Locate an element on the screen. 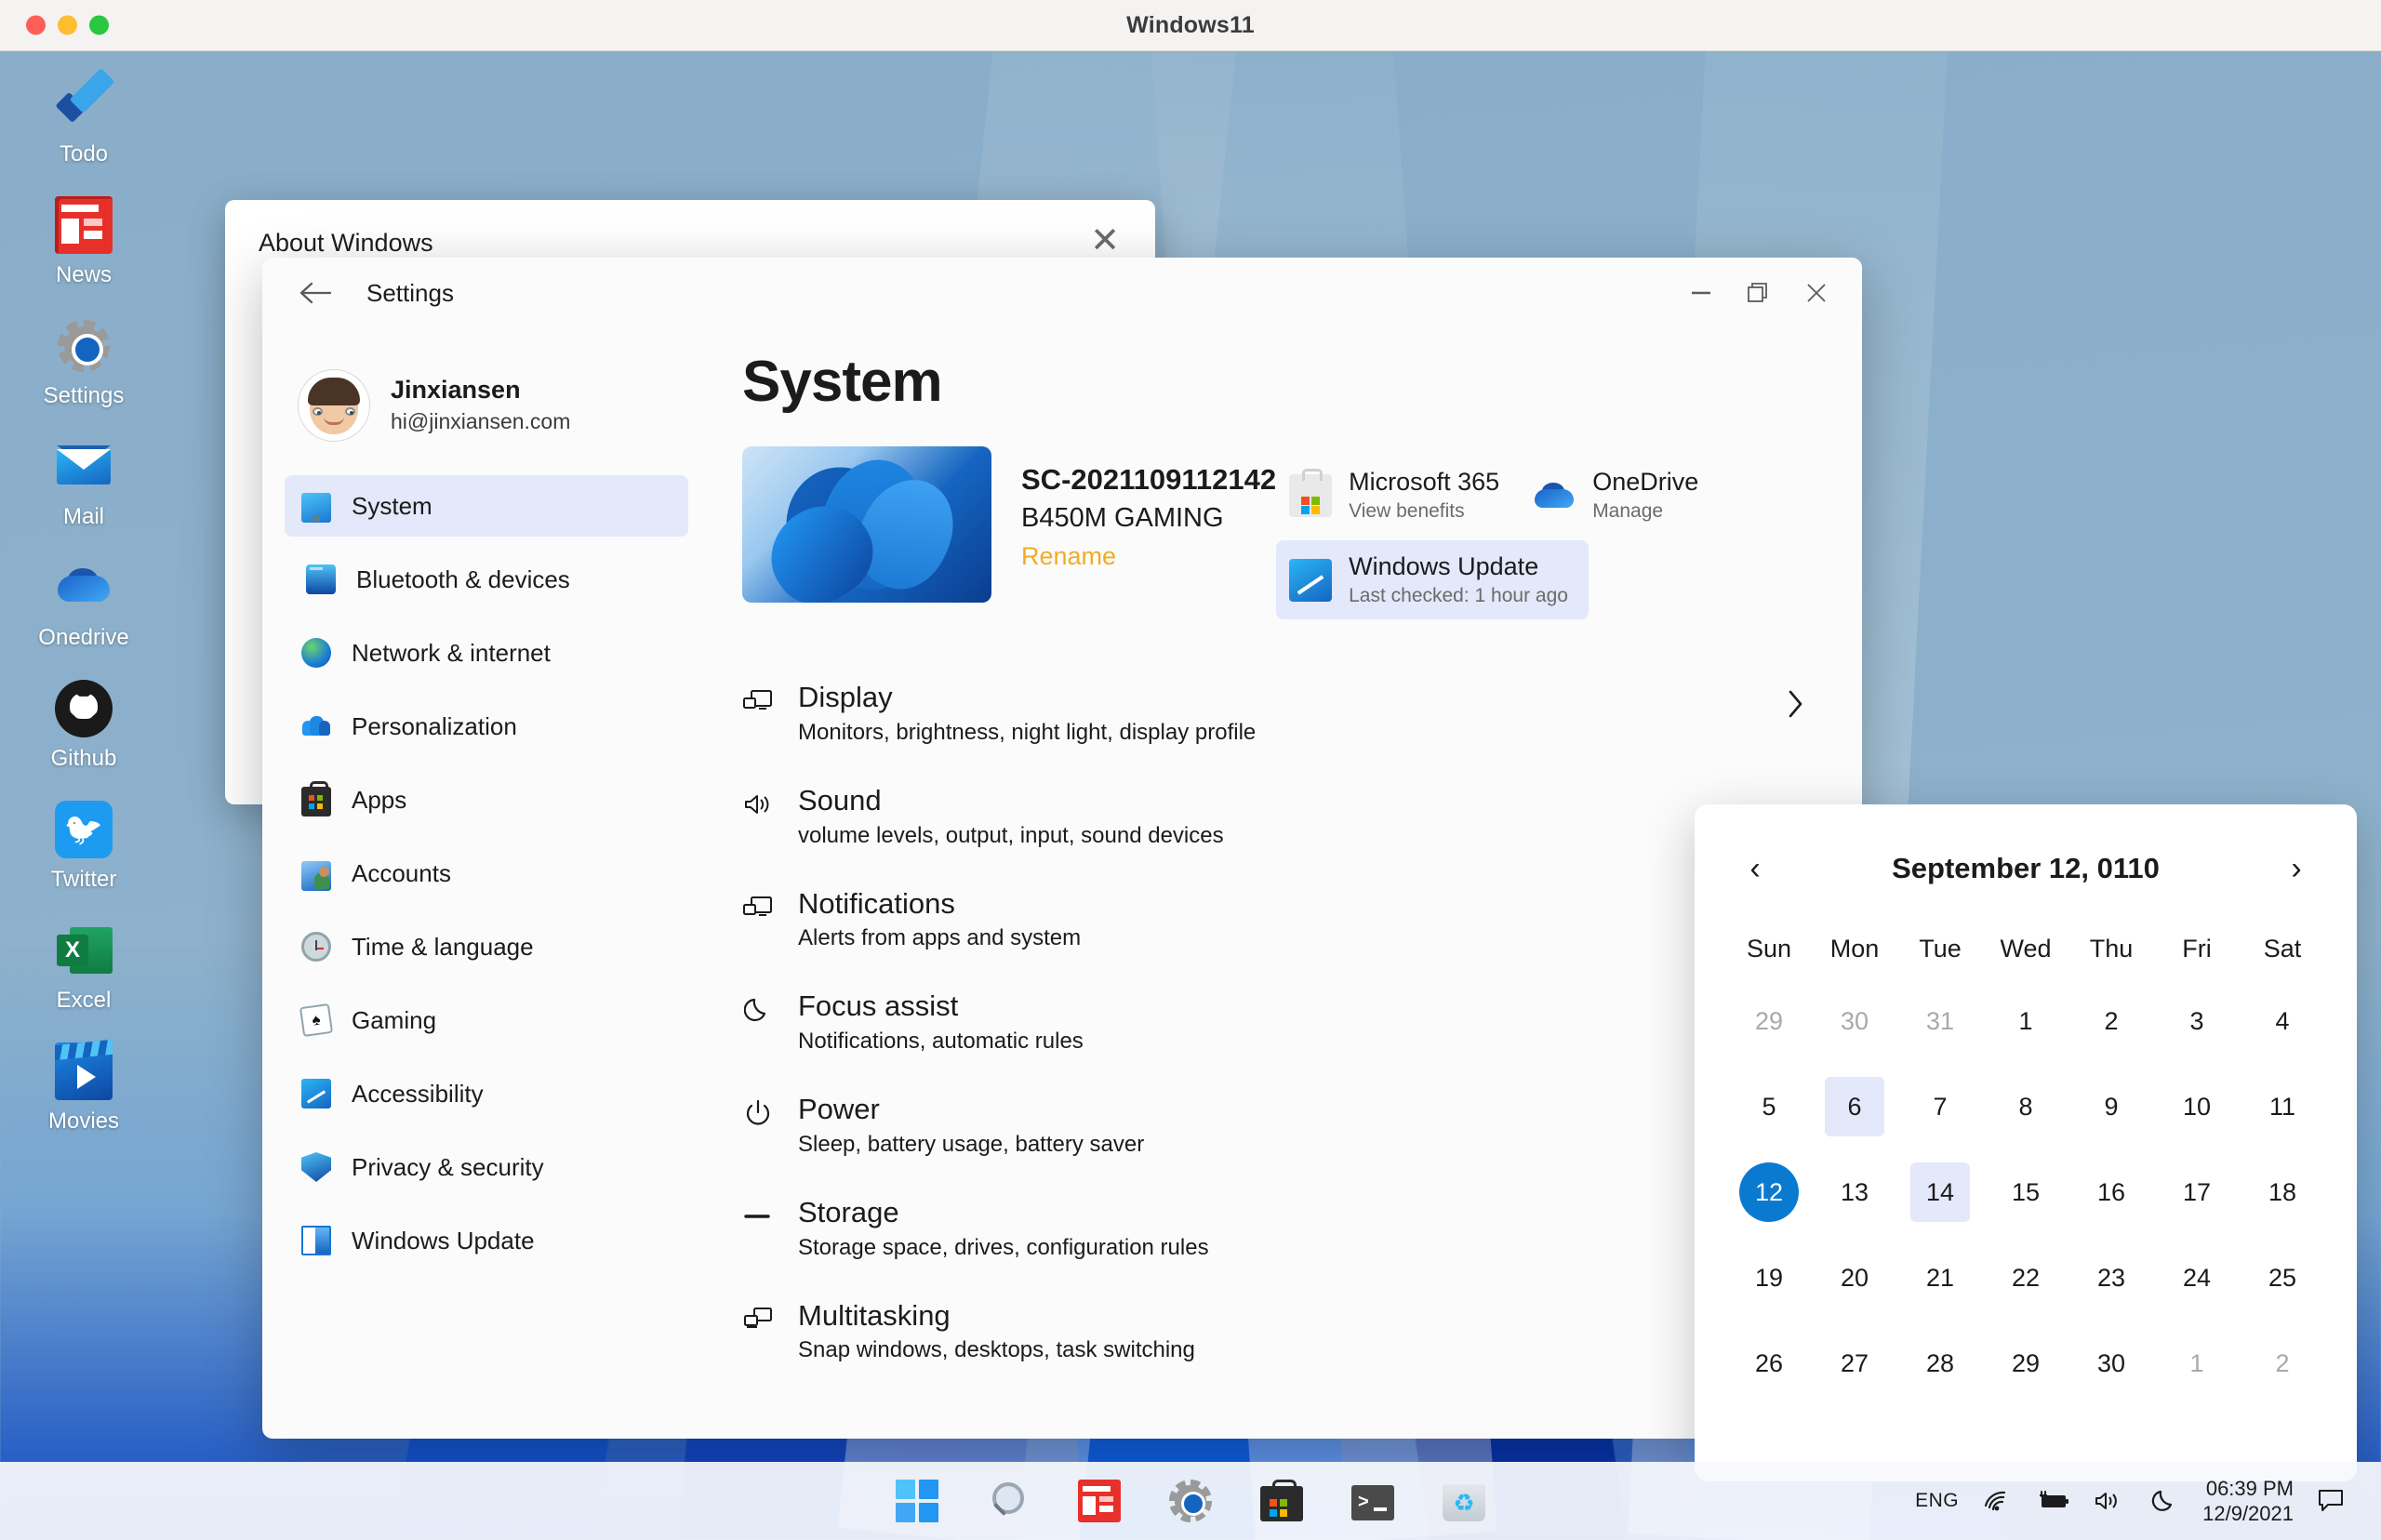 The height and width of the screenshot is (1540, 2381). calendar-day: 14 is located at coordinates (1940, 1192).